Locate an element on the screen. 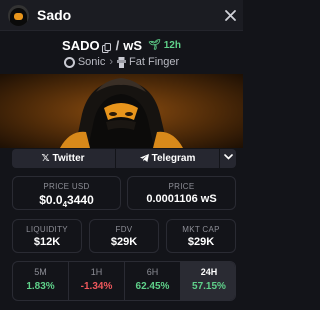  twitter-button: 𝕏 Twitter is located at coordinates (63, 158).